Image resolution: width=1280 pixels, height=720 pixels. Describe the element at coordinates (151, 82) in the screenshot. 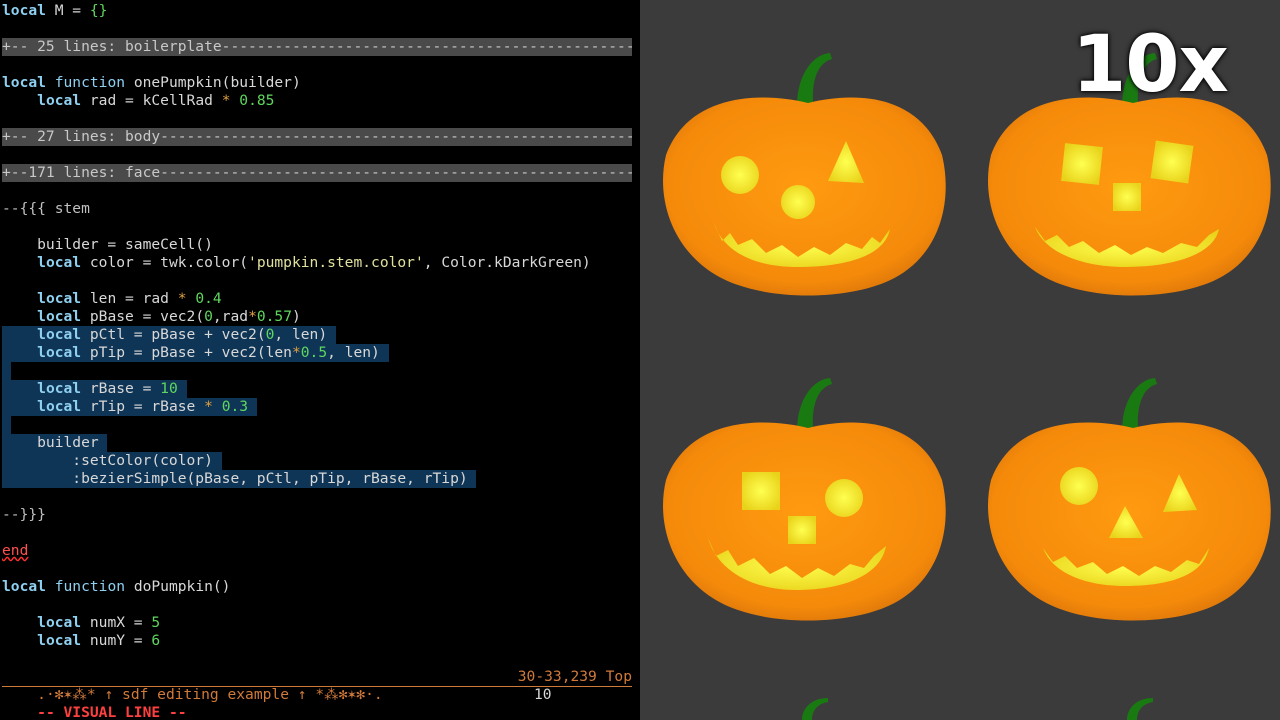

I see `code-line: local function onePumpkin(builder)` at that location.